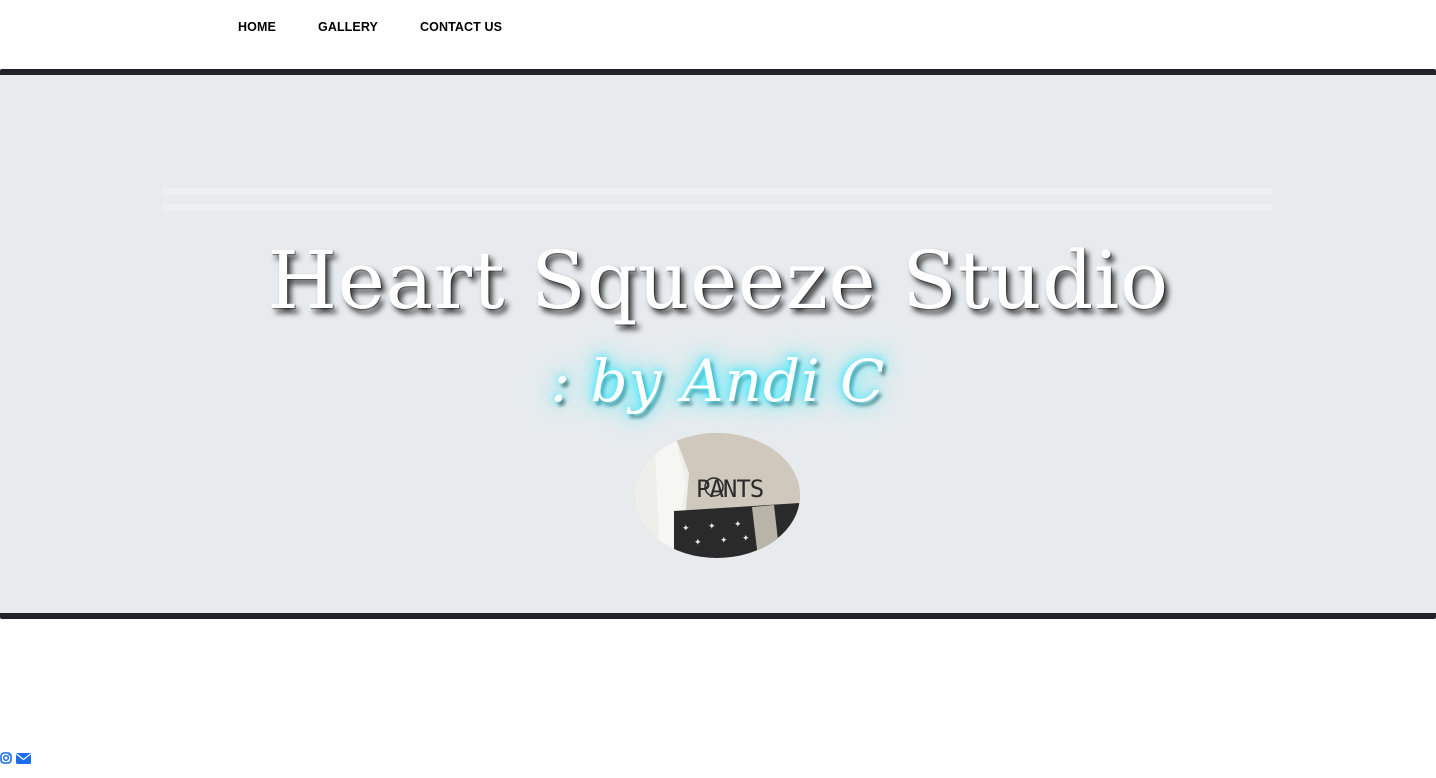  Describe the element at coordinates (348, 27) in the screenshot. I see `nav-gallery-link: GALLERY` at that location.